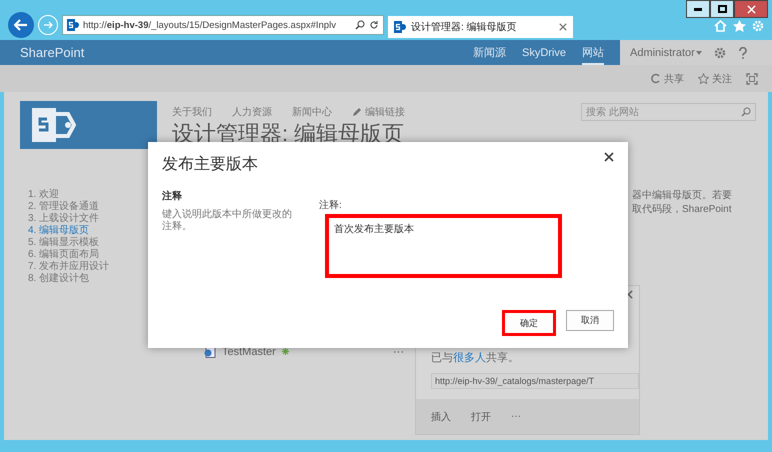 The width and height of the screenshot is (772, 452). I want to click on minimize-button, so click(698, 9).